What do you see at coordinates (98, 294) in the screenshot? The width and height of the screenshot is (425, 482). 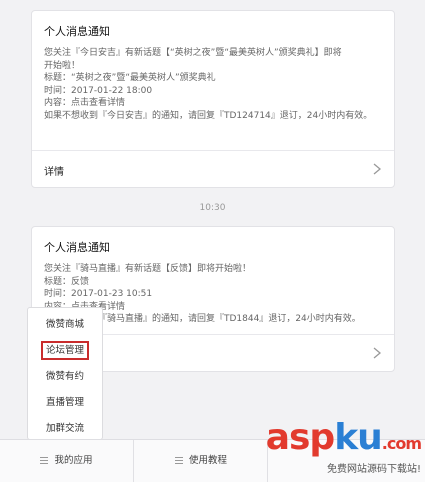 I see `message-line: 时间：2017-01-23 10:51` at bounding box center [98, 294].